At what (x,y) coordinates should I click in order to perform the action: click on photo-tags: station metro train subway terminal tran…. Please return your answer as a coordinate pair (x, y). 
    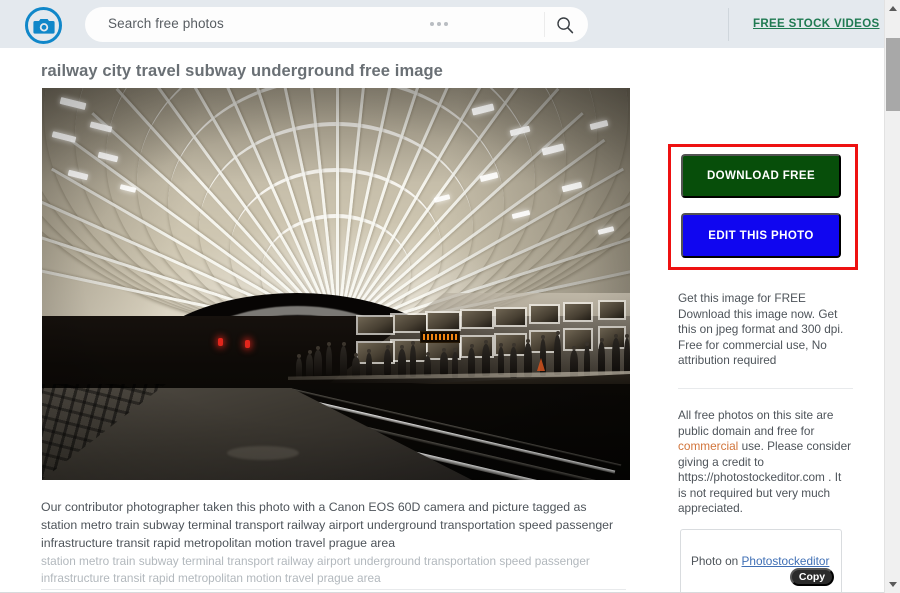
    Looking at the image, I should click on (315, 569).